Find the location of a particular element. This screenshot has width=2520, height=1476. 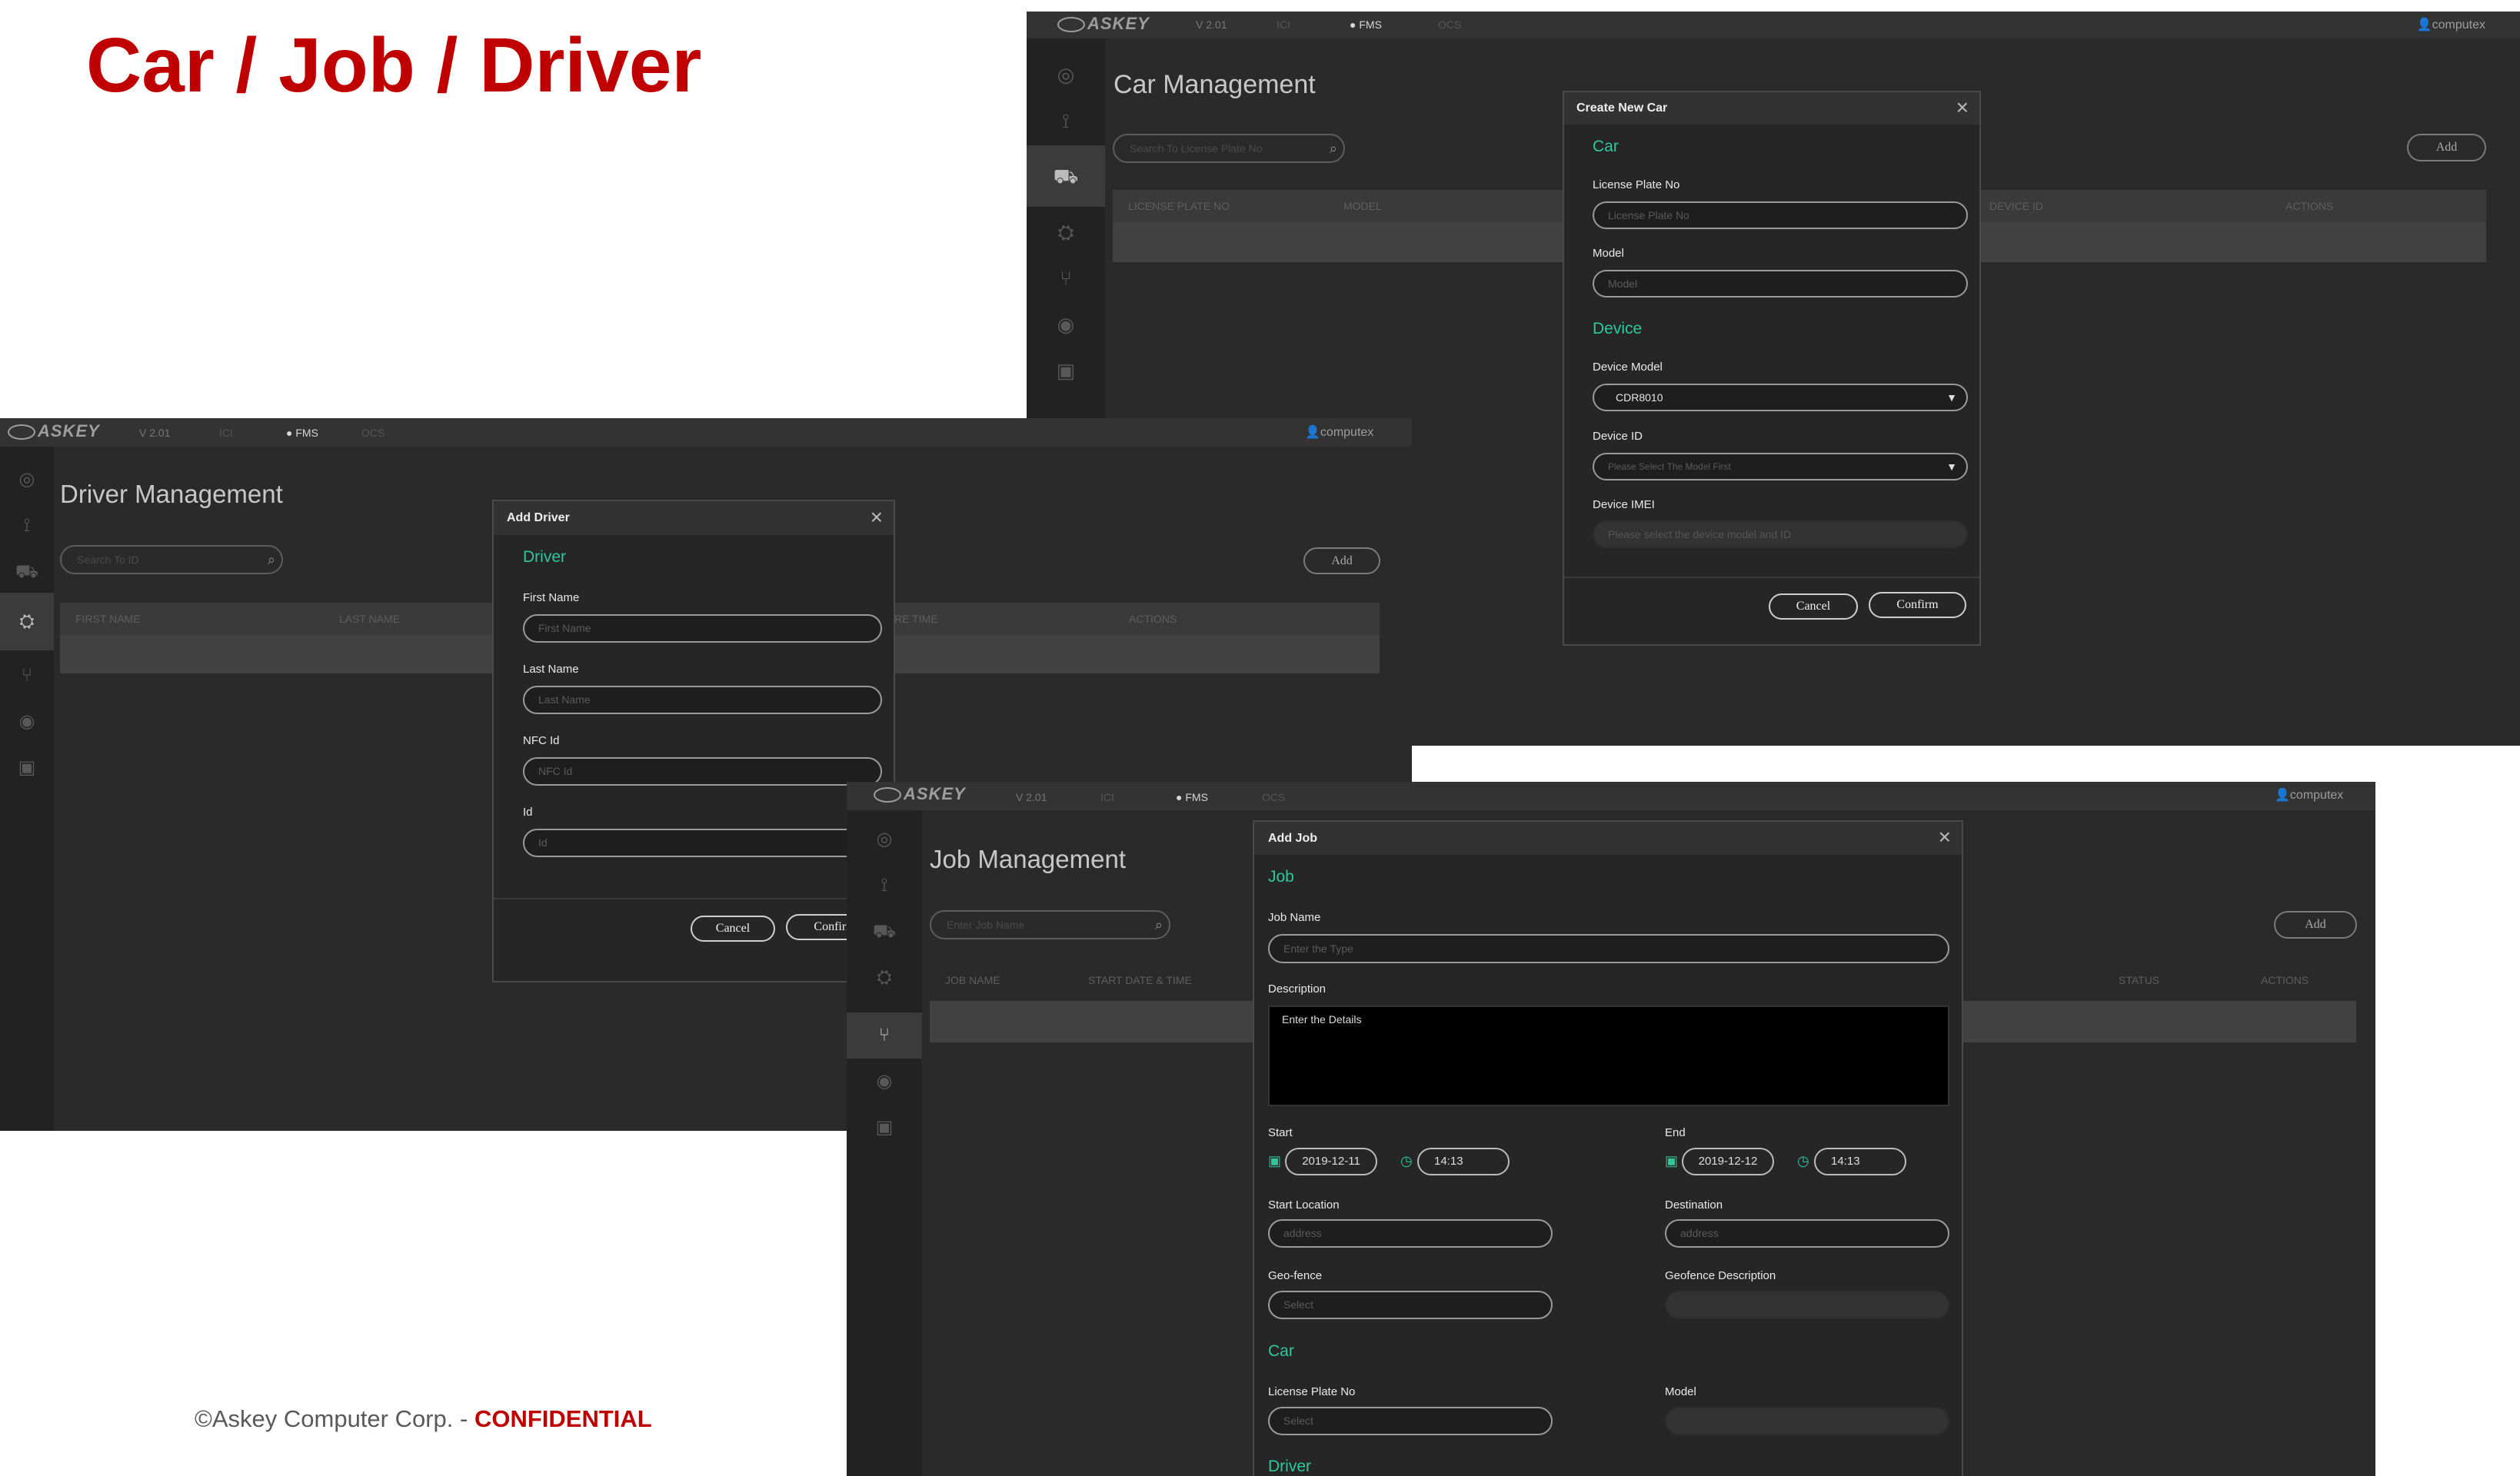

start-location-input: address is located at coordinates (1410, 1233).